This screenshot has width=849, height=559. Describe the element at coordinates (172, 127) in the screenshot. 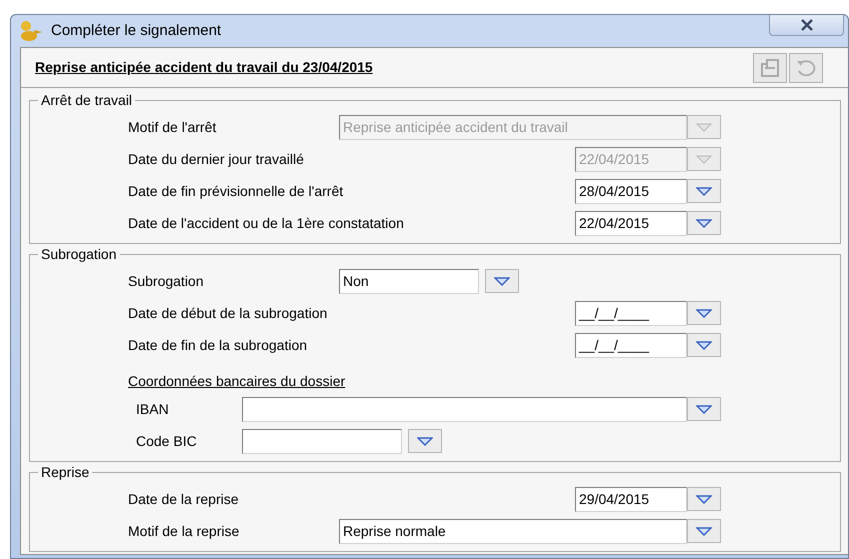

I see `field-label: Motif de l'arrêt` at that location.